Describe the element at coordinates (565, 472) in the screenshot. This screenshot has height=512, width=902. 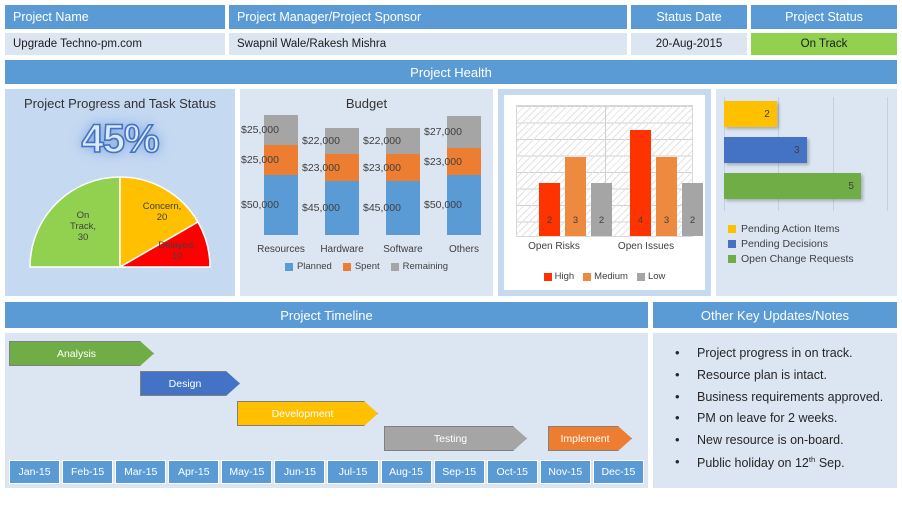
I see `month-nov: Nov-15` at that location.